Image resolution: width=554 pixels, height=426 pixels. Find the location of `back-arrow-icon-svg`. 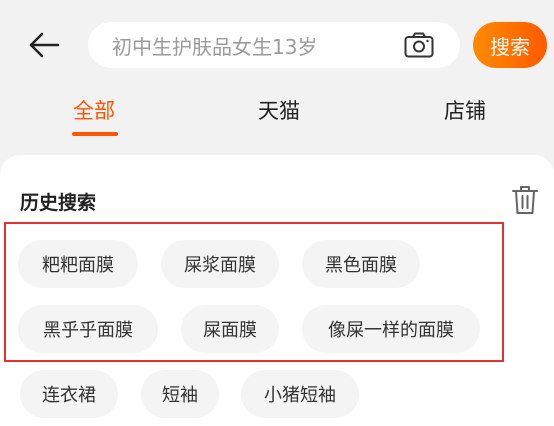

back-arrow-icon-svg is located at coordinates (44, 45).